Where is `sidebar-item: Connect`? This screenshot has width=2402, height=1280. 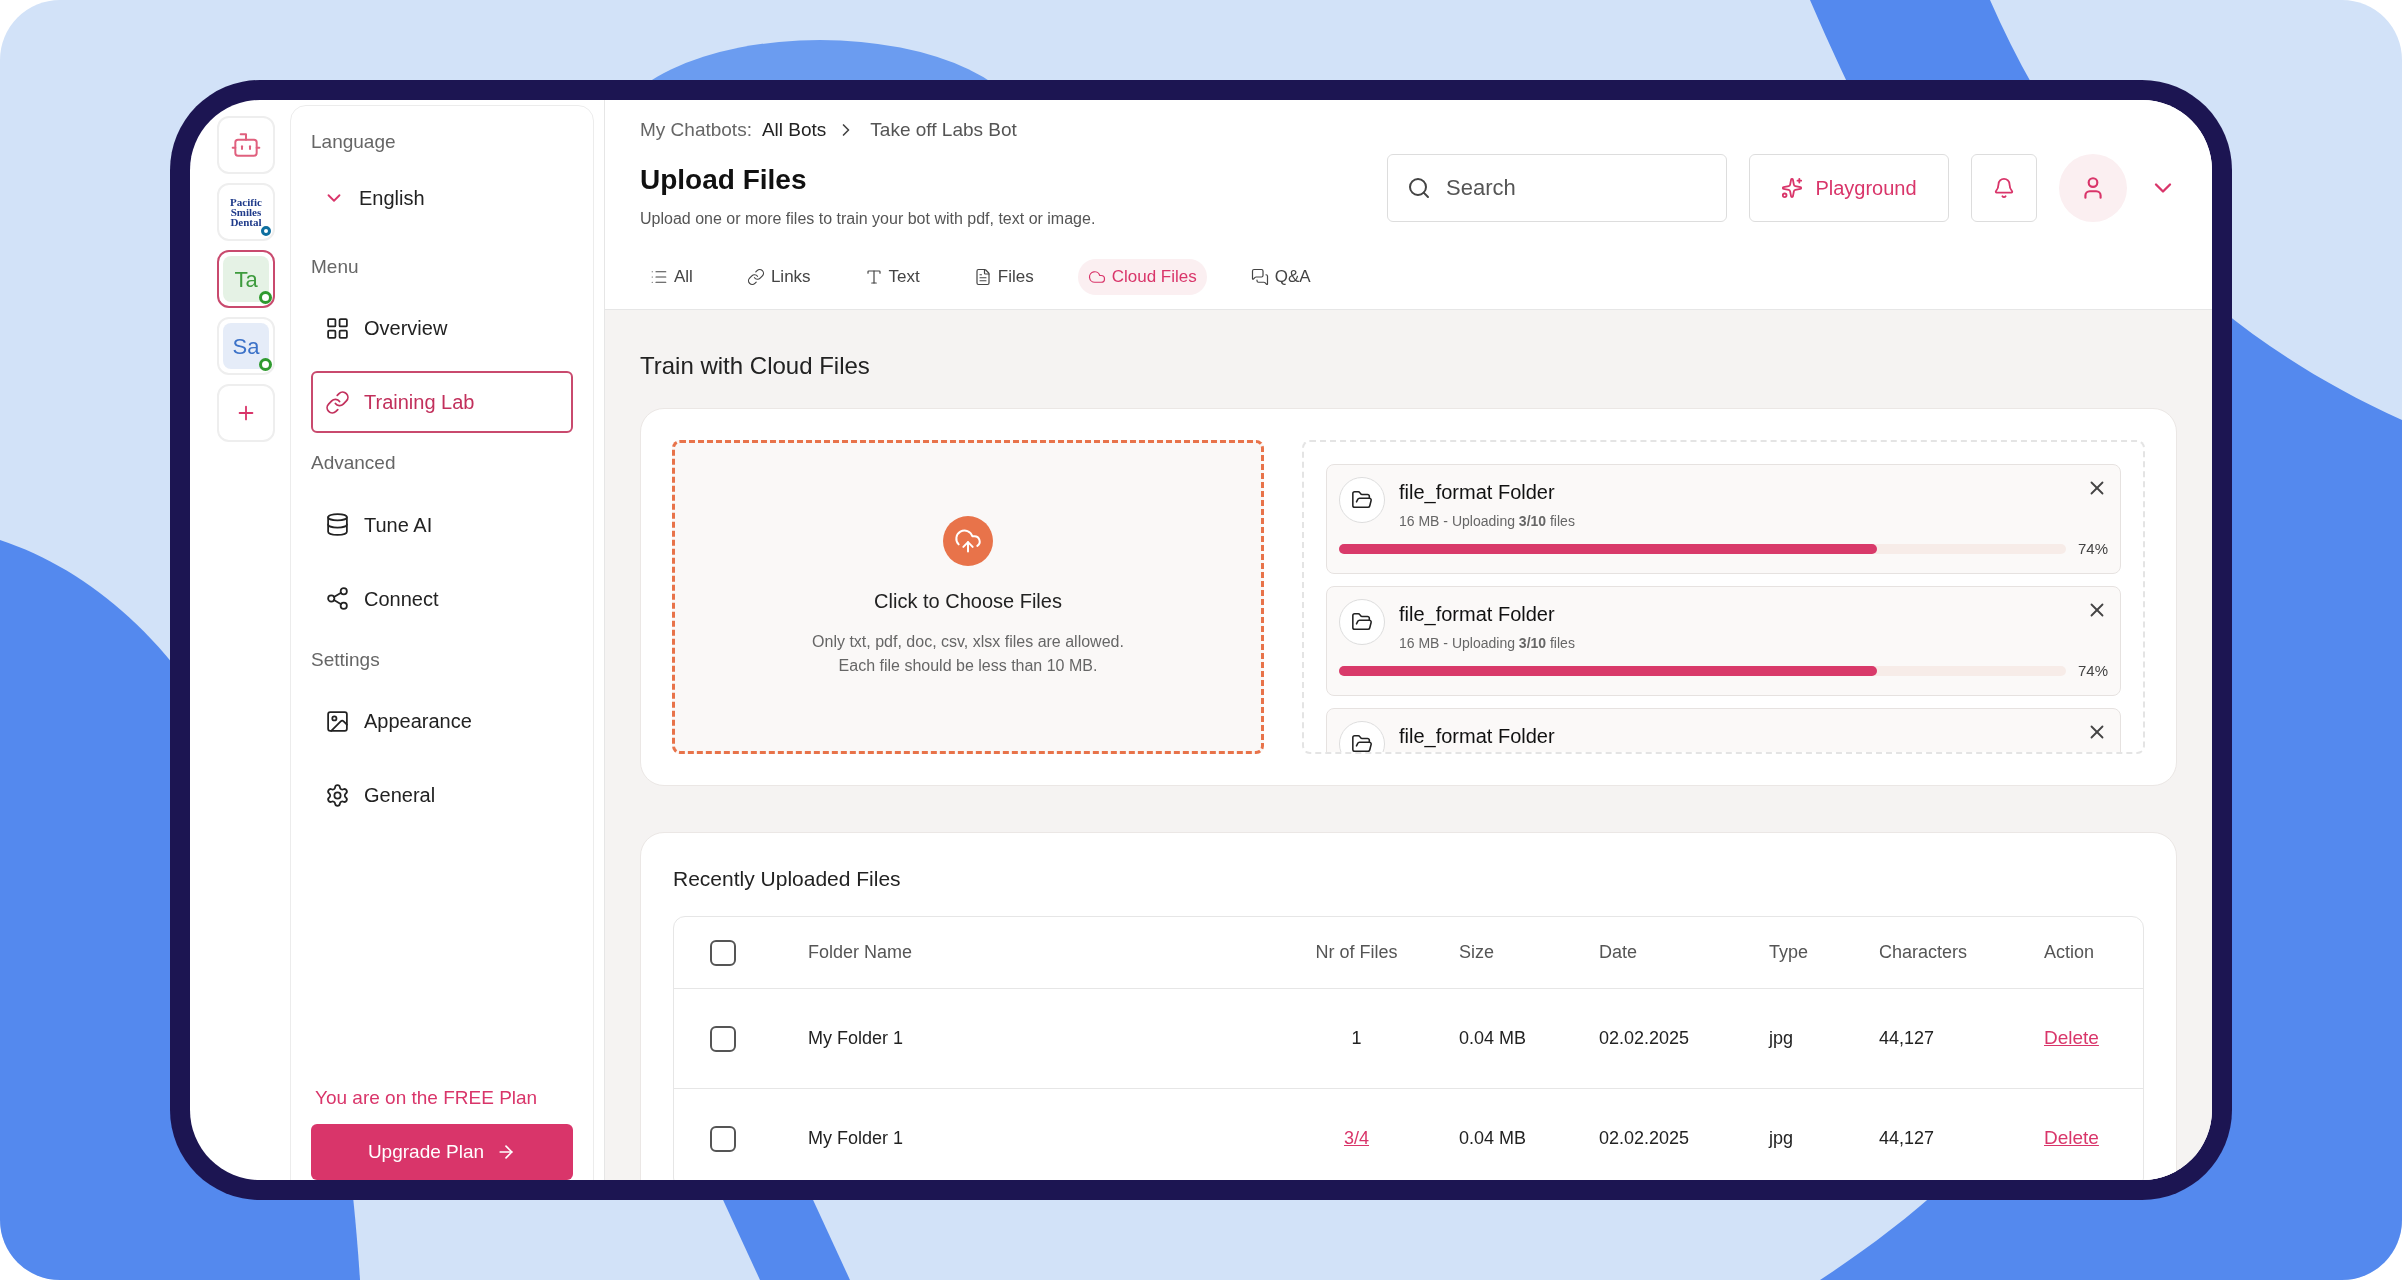
sidebar-item: Connect is located at coordinates (442, 598).